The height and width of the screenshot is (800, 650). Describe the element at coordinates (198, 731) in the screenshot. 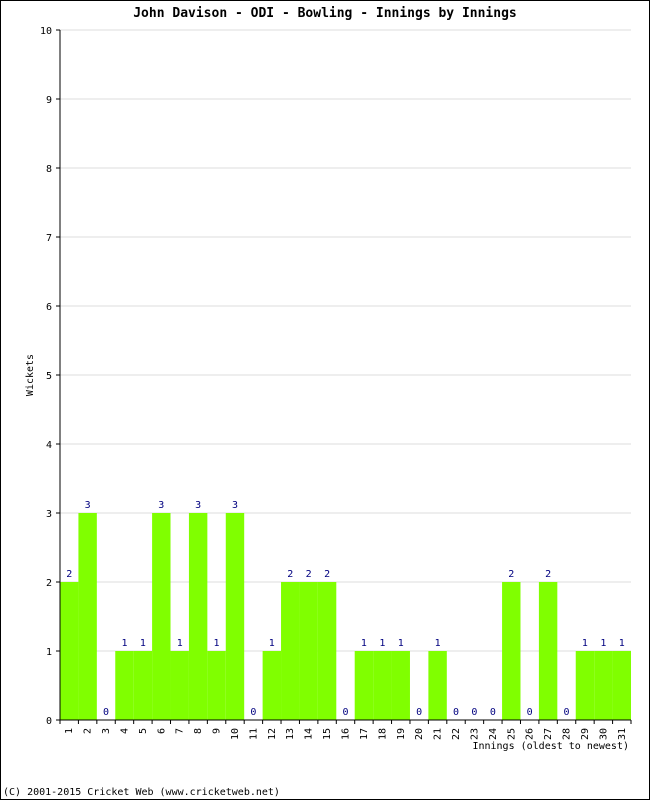

I see `x-tick-label: 8` at that location.